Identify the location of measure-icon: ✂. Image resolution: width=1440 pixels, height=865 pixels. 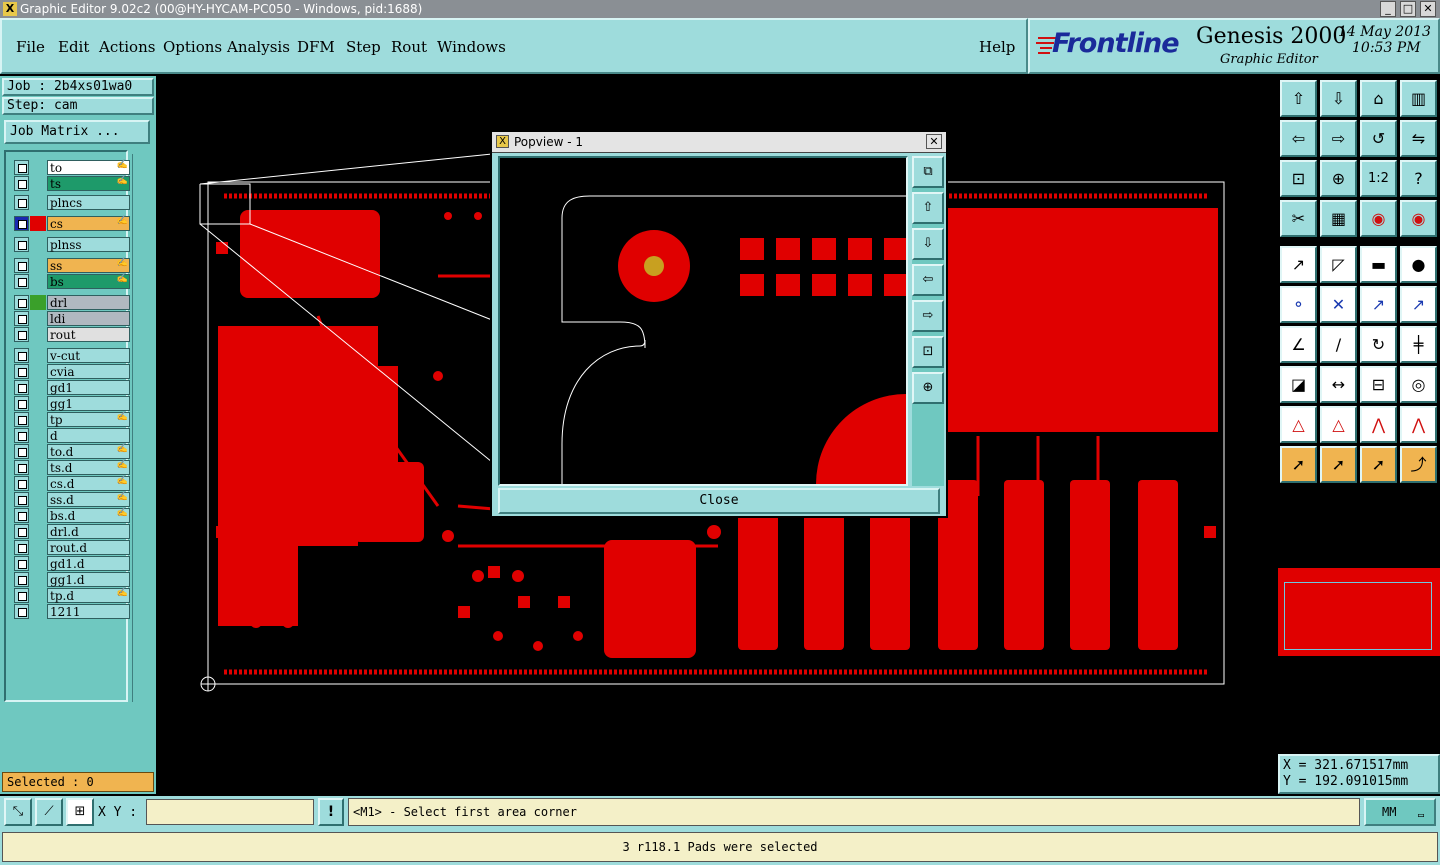
(1298, 218).